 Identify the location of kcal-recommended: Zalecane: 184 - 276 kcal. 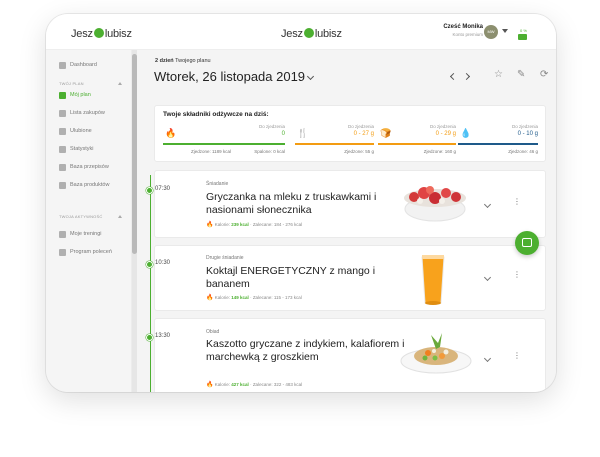
(277, 224).